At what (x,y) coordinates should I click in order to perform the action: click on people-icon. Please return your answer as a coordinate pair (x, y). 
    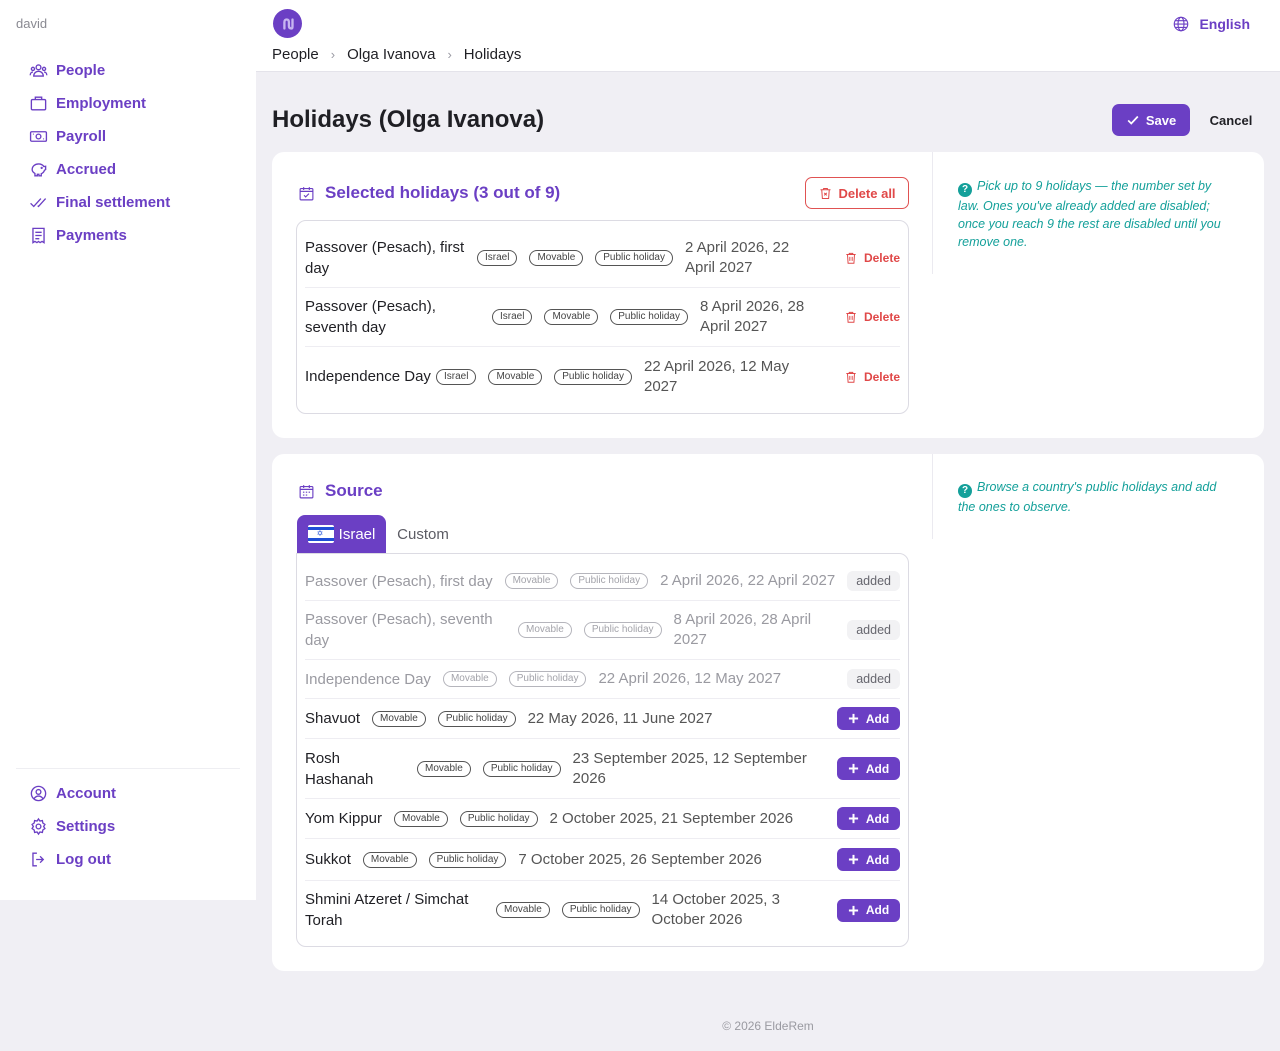
    Looking at the image, I should click on (38, 71).